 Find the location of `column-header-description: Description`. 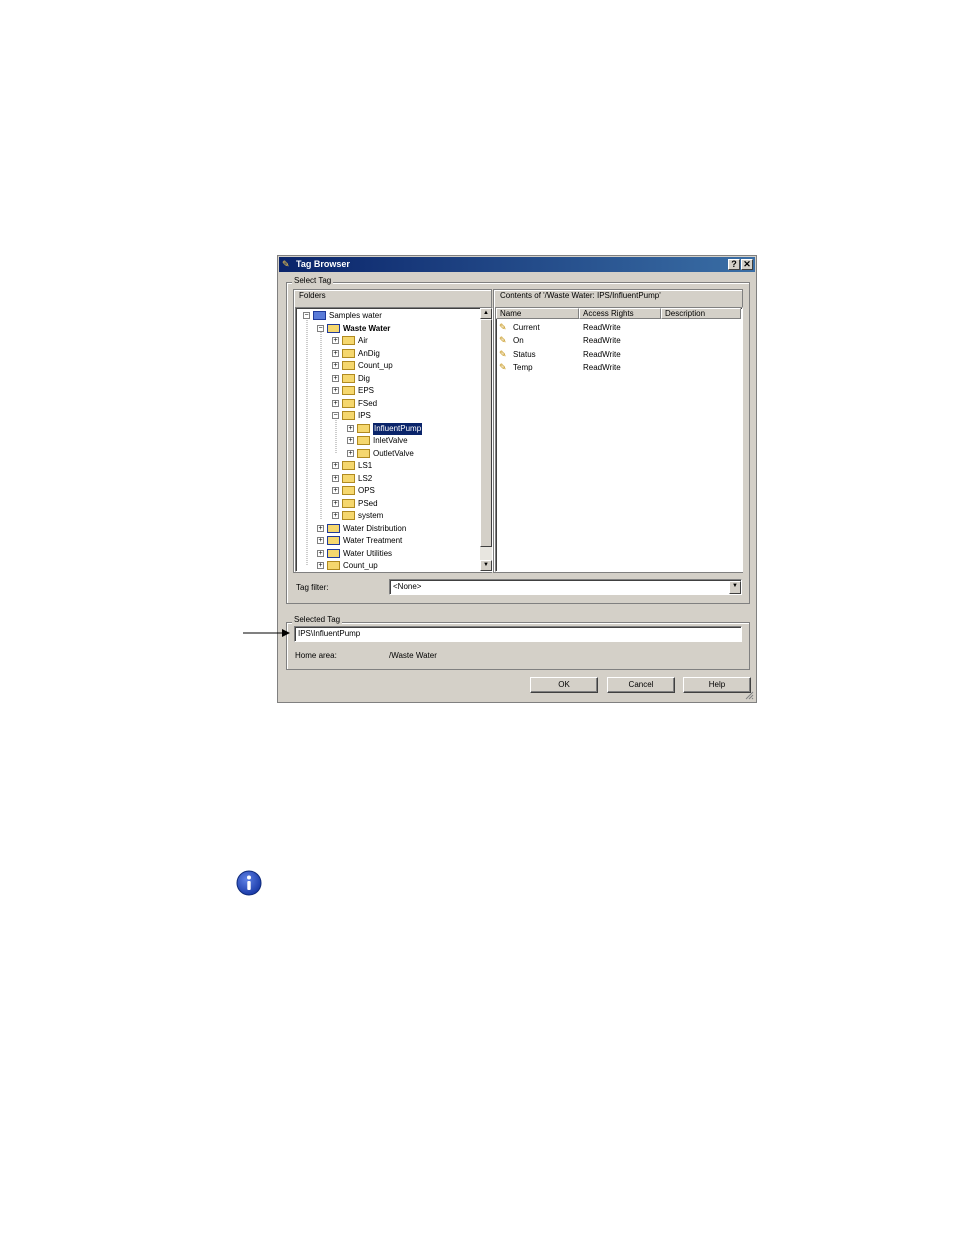

column-header-description: Description is located at coordinates (701, 313).